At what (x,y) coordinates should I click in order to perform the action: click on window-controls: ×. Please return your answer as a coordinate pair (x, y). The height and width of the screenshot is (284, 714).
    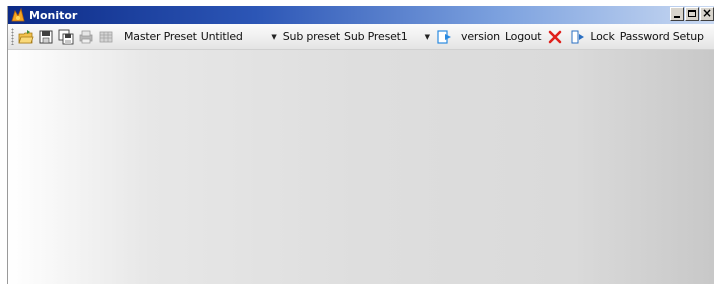
    Looking at the image, I should click on (692, 13).